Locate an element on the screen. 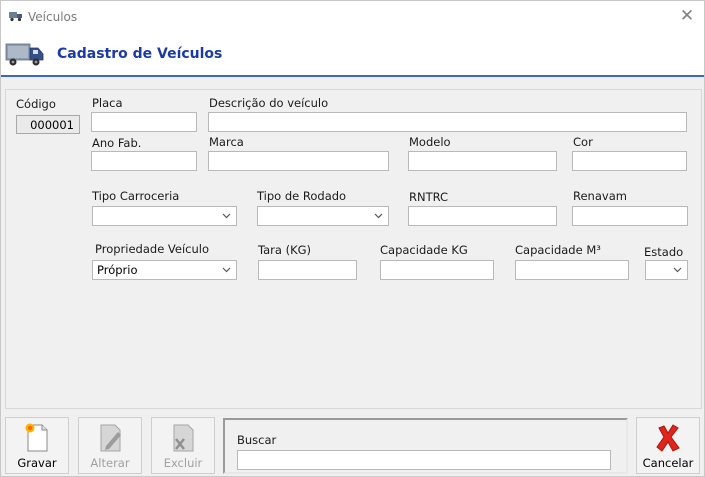  close-button: ✕ is located at coordinates (687, 16).